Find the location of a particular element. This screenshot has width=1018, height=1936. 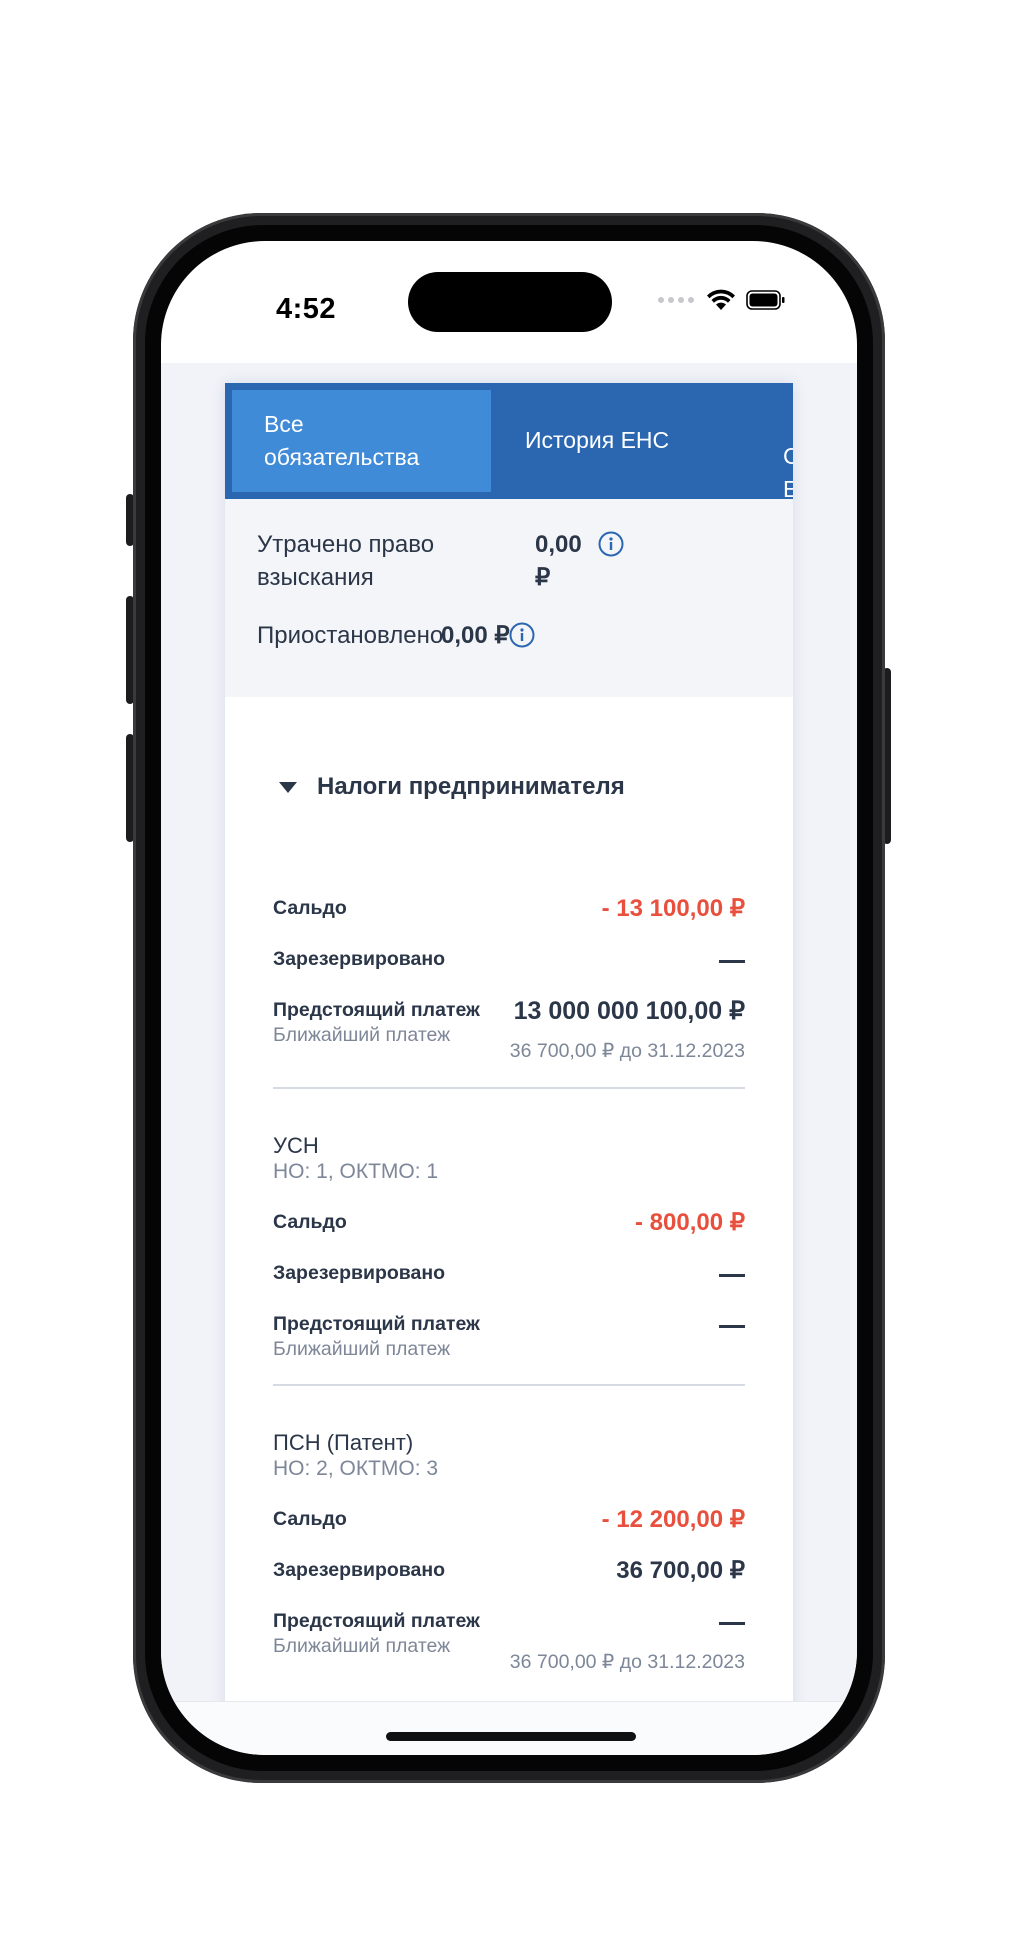

group-toggle-entrepreneur-taxes: Налоги предпринимателя is located at coordinates (452, 787).